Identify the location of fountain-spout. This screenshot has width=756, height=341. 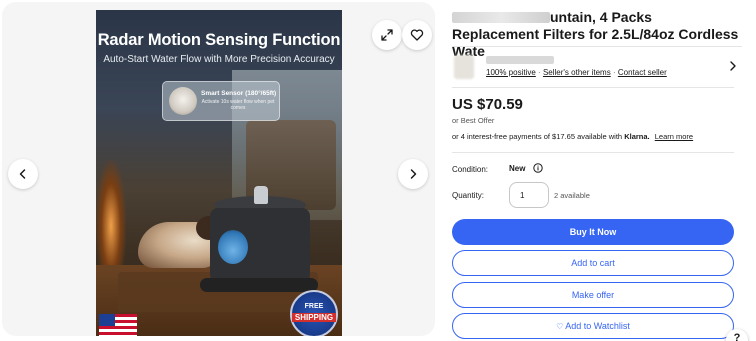
(261, 195).